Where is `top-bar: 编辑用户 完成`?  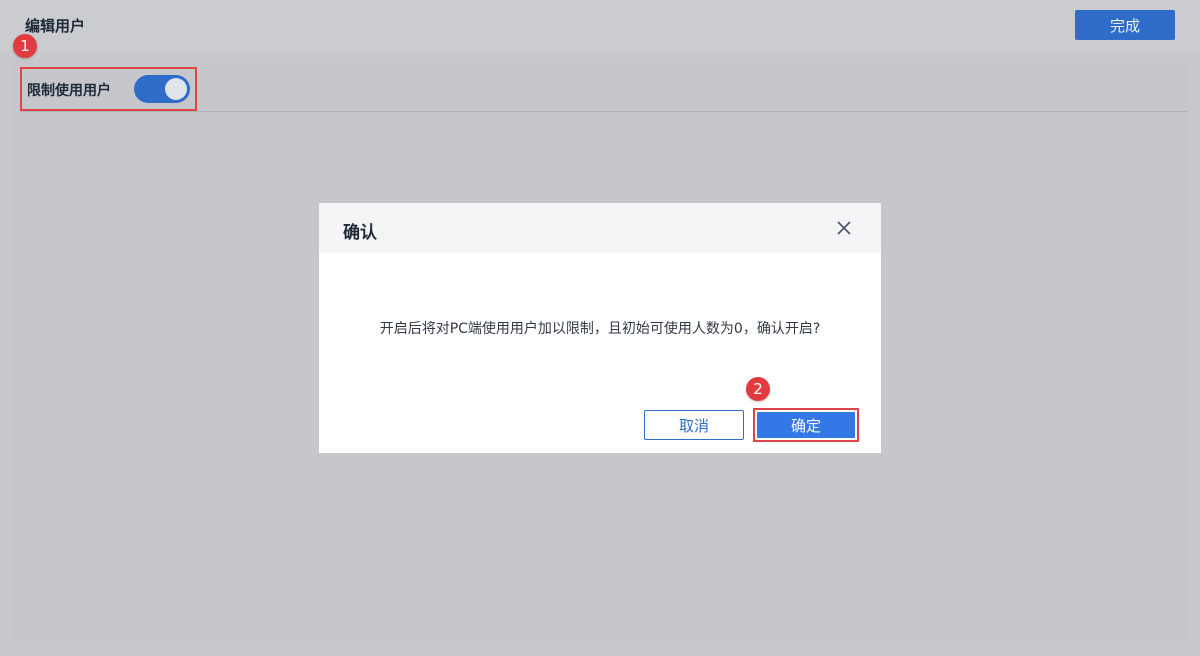
top-bar: 编辑用户 完成 is located at coordinates (600, 25).